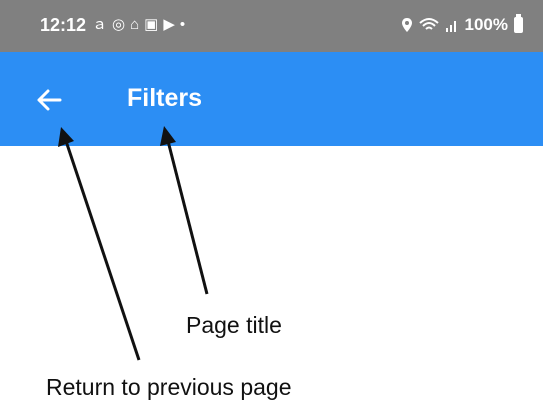 This screenshot has width=543, height=415. What do you see at coordinates (184, 210) in the screenshot?
I see `title-annotation-arrow` at bounding box center [184, 210].